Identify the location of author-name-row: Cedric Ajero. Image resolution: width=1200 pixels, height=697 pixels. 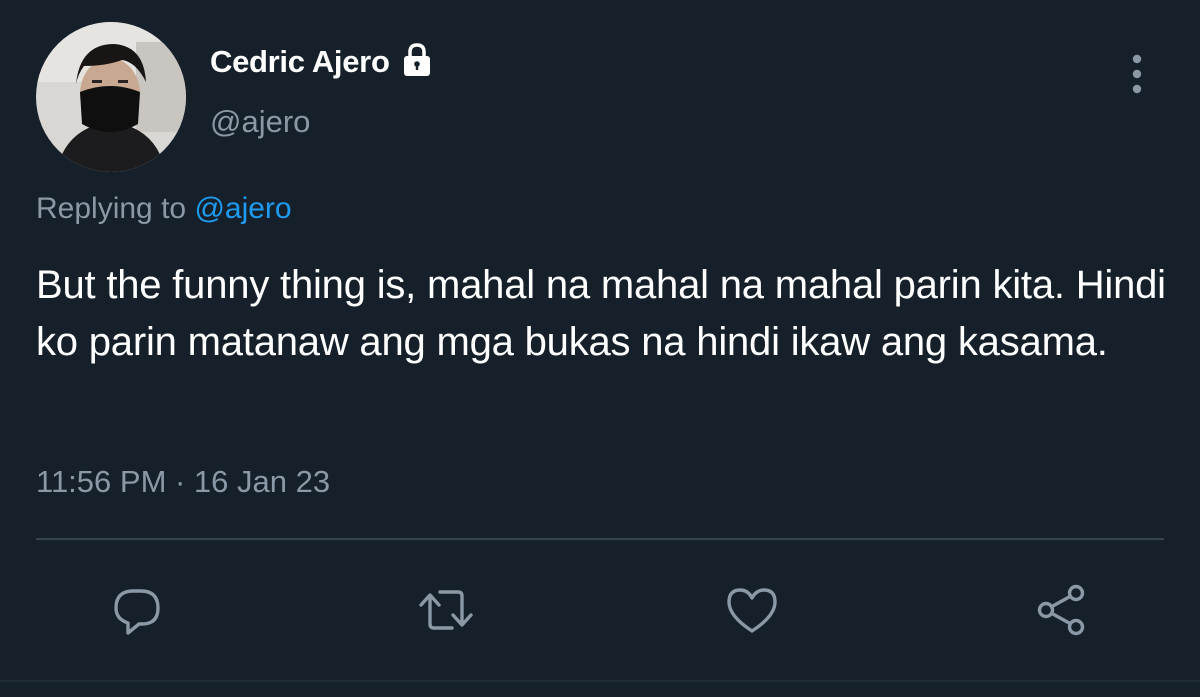
(323, 62).